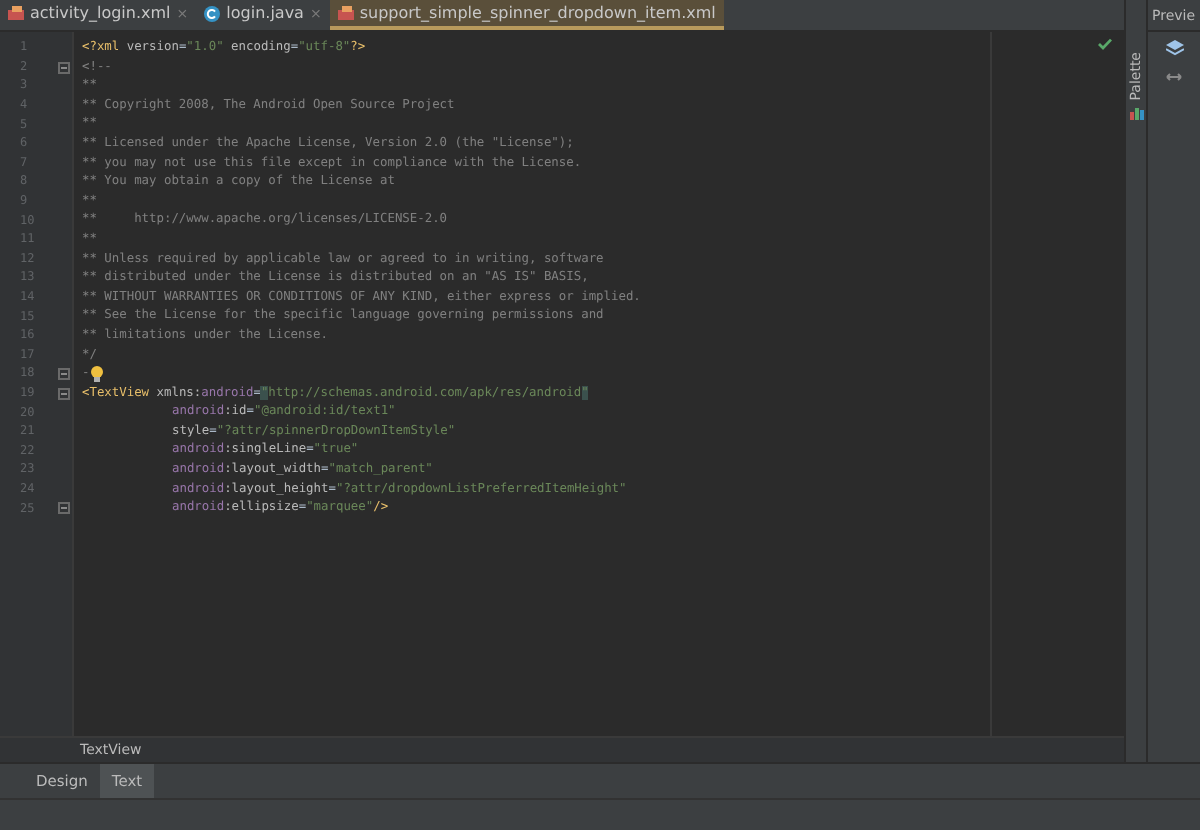 The image size is (1200, 830). I want to click on lightbulb-icon, so click(96, 373).